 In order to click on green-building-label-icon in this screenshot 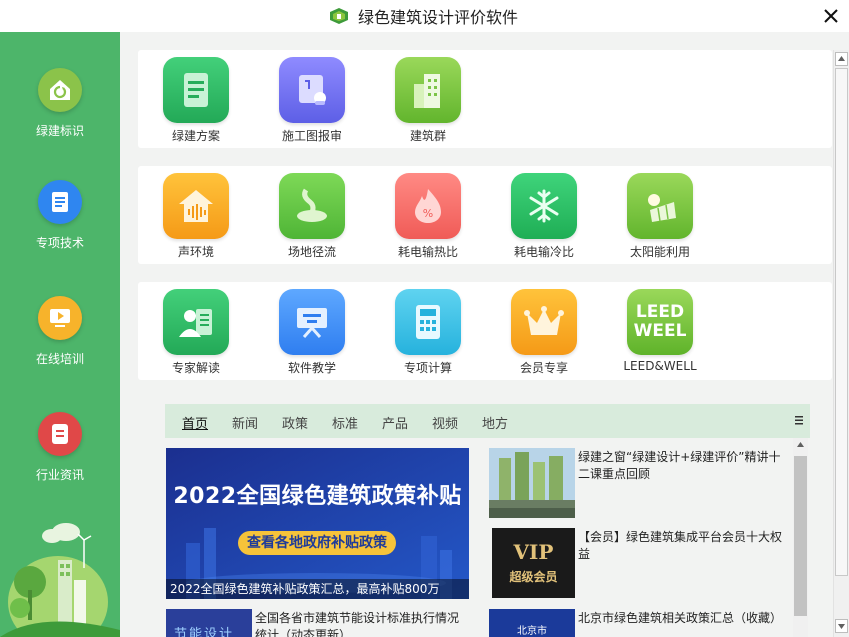, I will do `click(60, 90)`.